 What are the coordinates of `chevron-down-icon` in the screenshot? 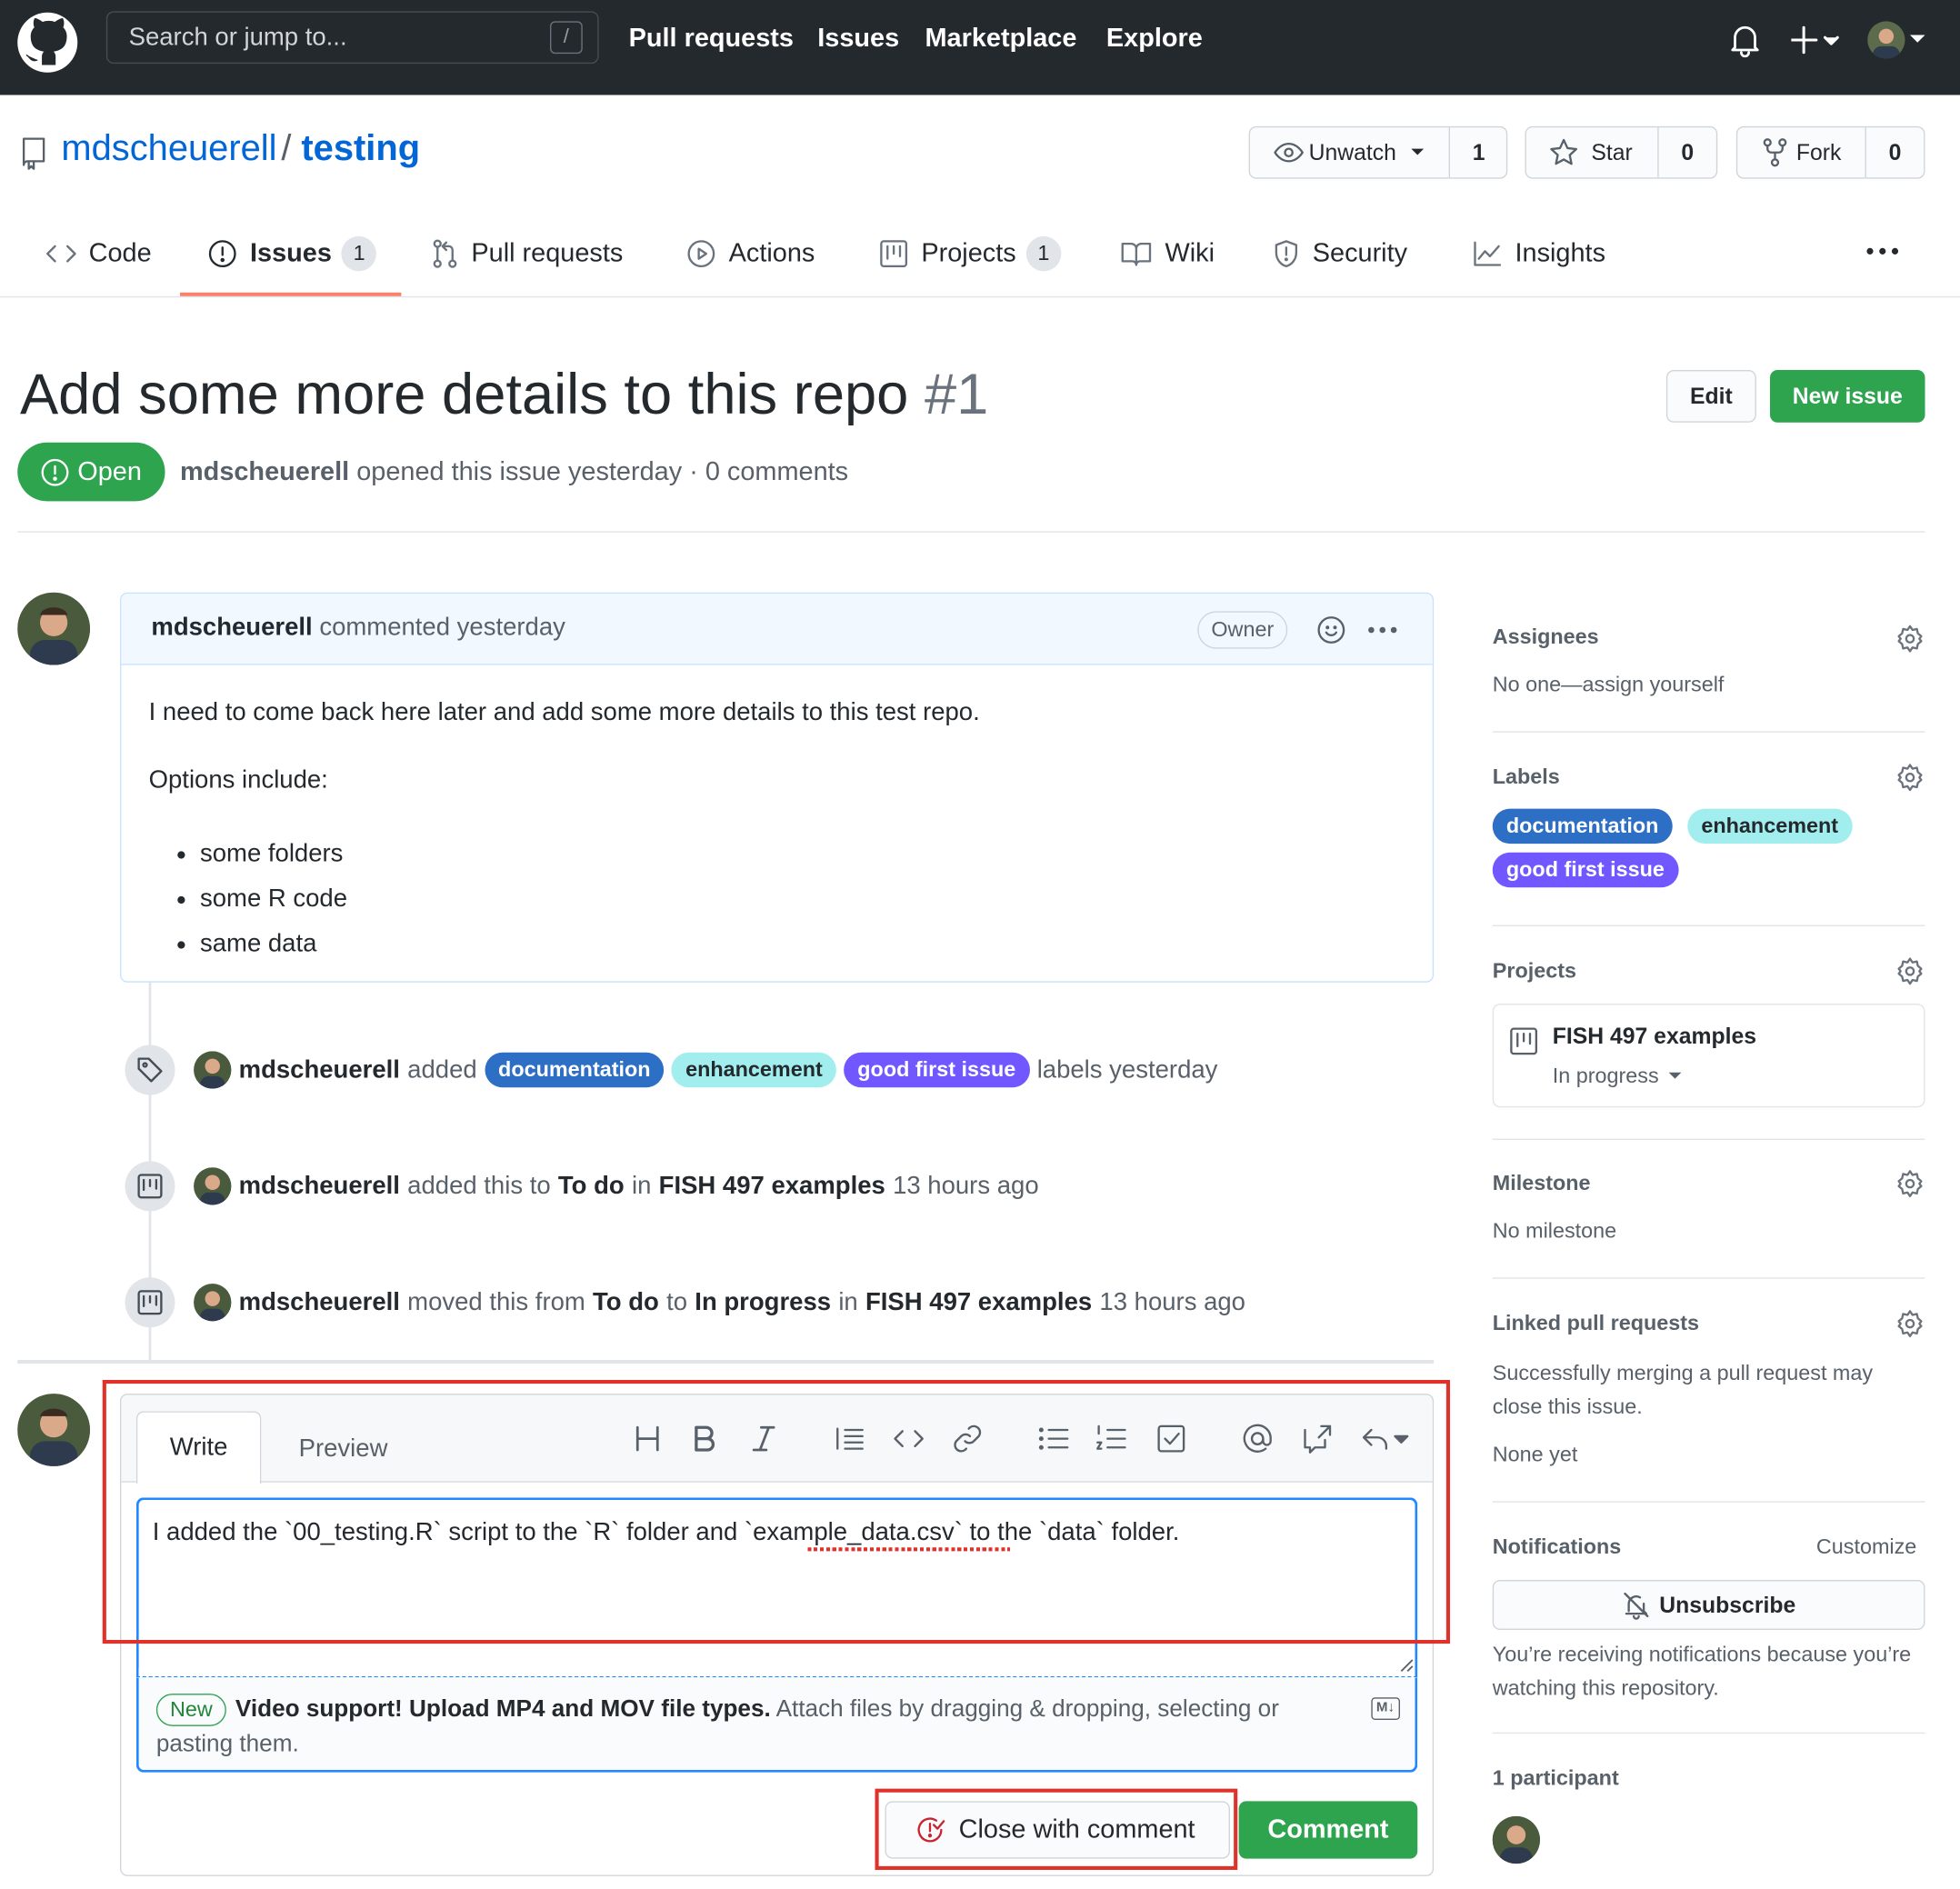 It's located at (1917, 40).